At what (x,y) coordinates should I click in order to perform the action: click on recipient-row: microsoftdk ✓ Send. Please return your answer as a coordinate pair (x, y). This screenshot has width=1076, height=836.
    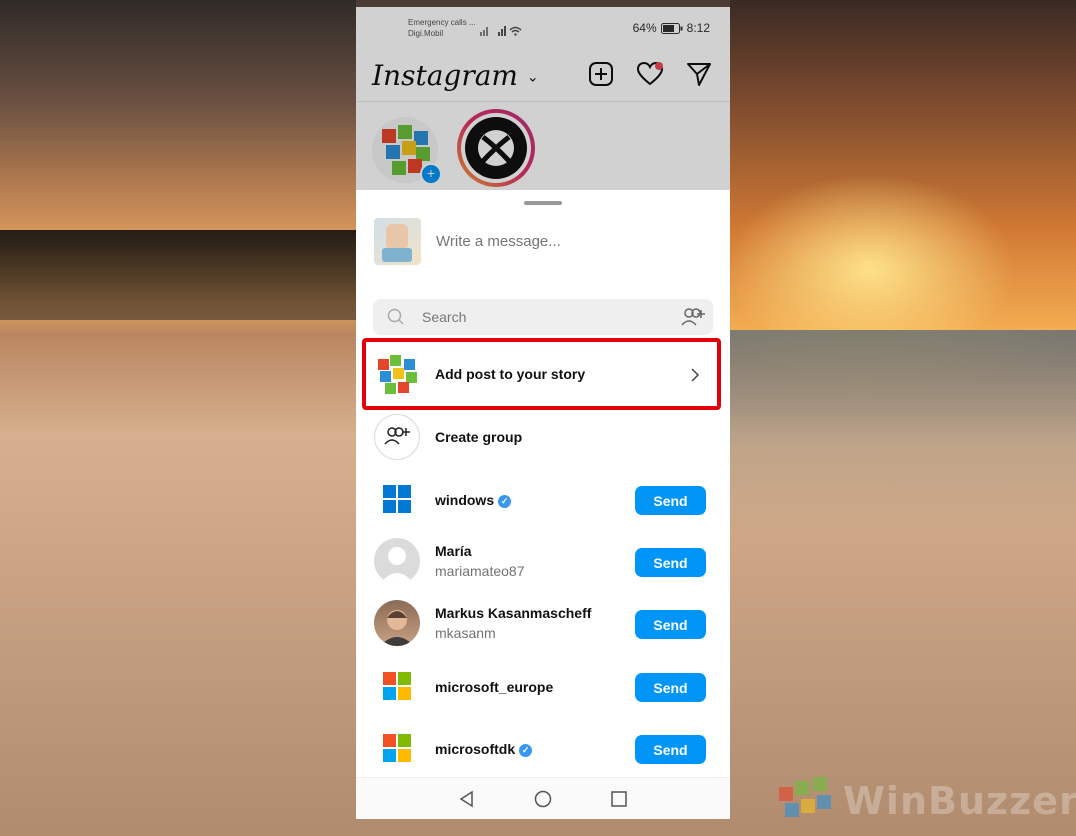
    Looking at the image, I should click on (543, 748).